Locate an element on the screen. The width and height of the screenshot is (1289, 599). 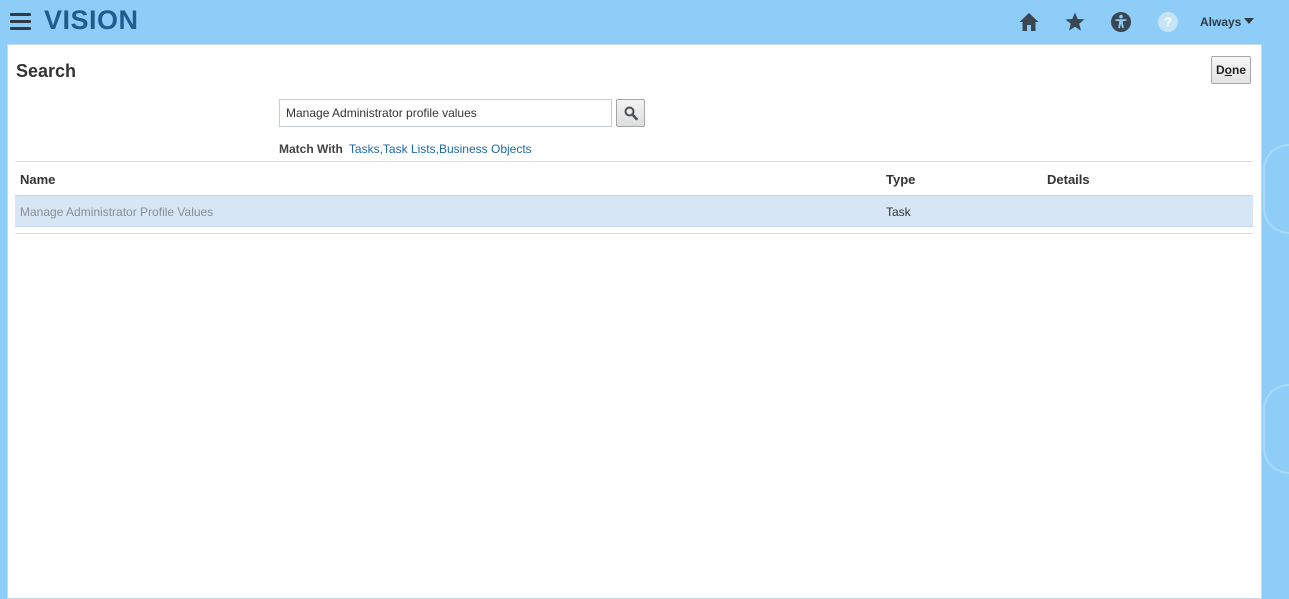
search-icon is located at coordinates (631, 113).